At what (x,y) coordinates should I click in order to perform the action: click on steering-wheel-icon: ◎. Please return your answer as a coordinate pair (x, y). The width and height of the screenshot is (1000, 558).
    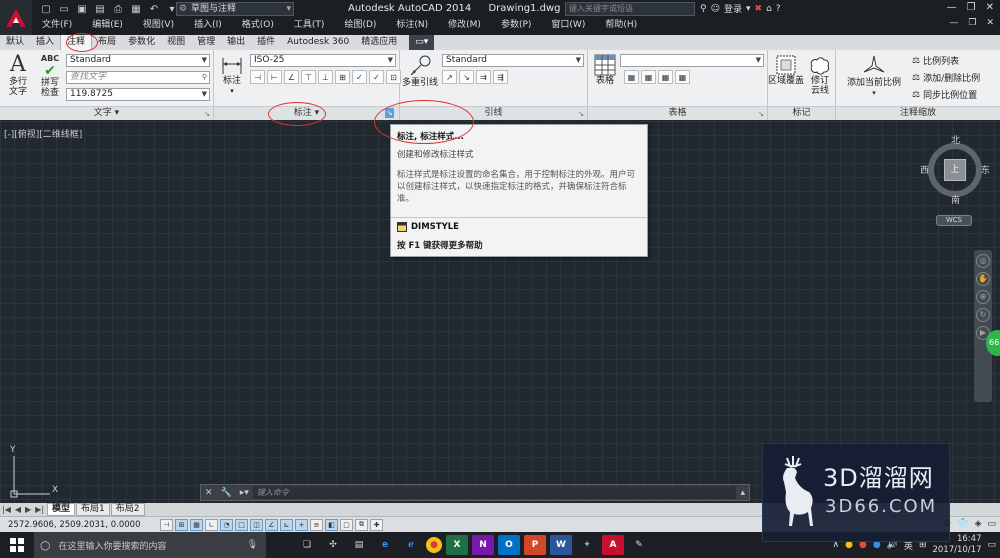
    Looking at the image, I should click on (983, 261).